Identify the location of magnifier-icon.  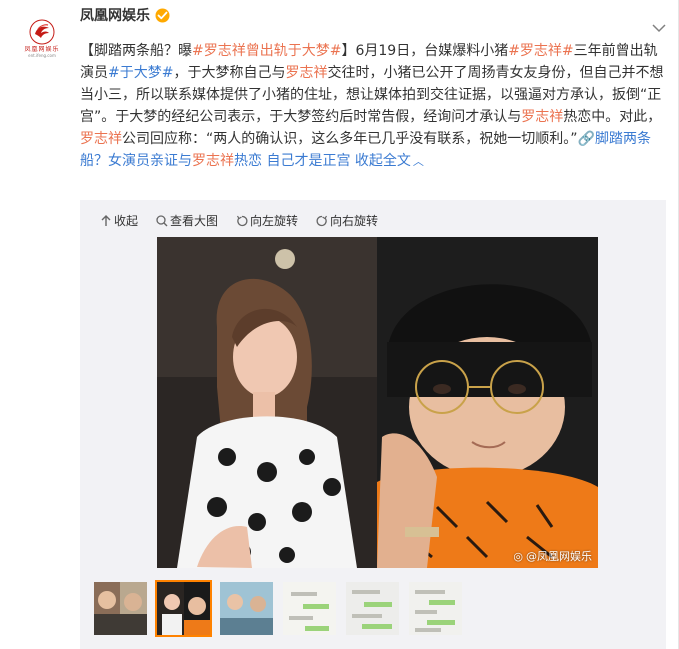
(162, 220).